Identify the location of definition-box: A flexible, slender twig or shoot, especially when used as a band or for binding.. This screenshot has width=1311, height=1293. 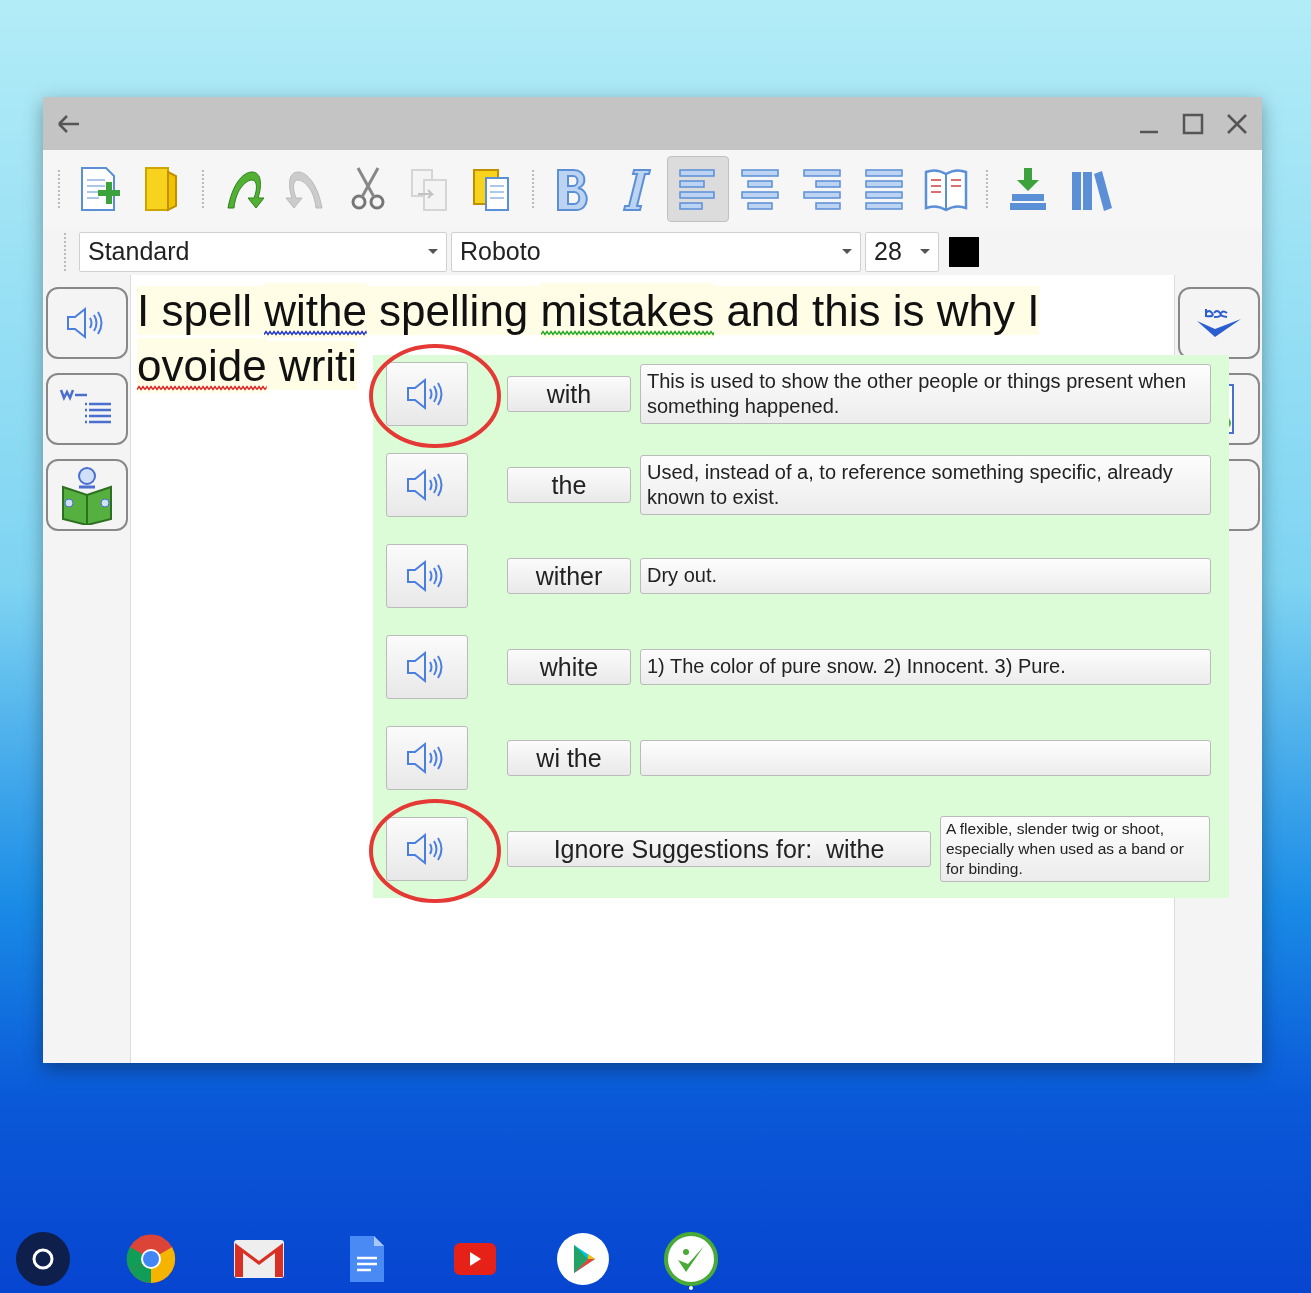
(1075, 849).